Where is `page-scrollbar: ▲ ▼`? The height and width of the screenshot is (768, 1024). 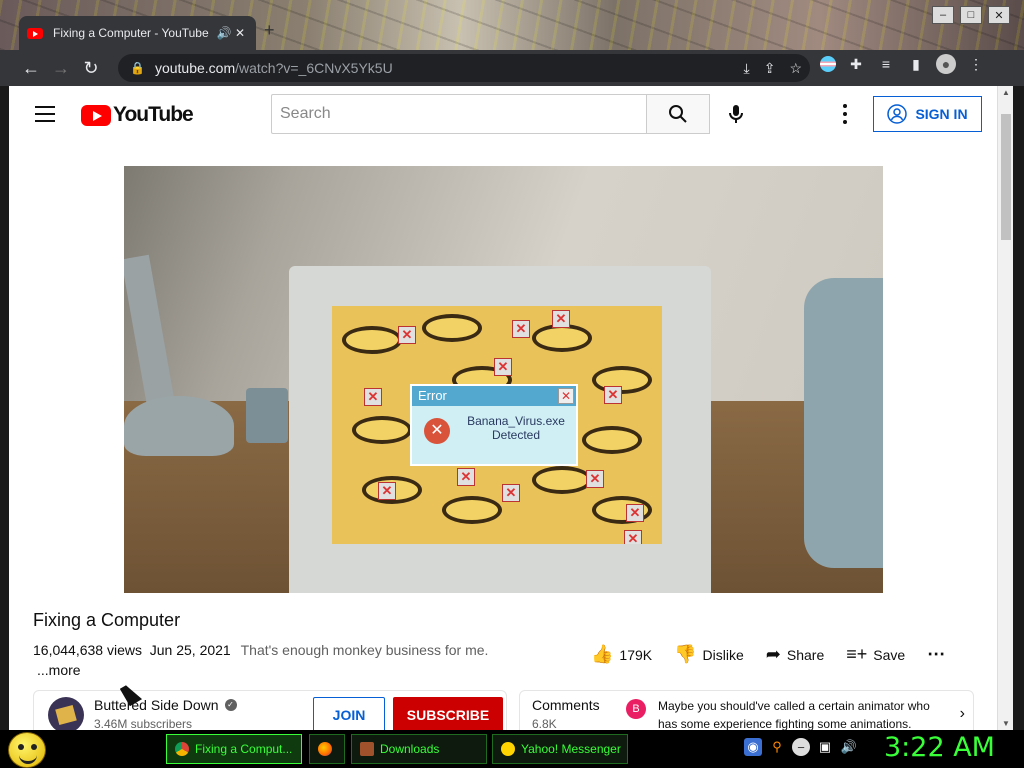 page-scrollbar: ▲ ▼ is located at coordinates (1005, 408).